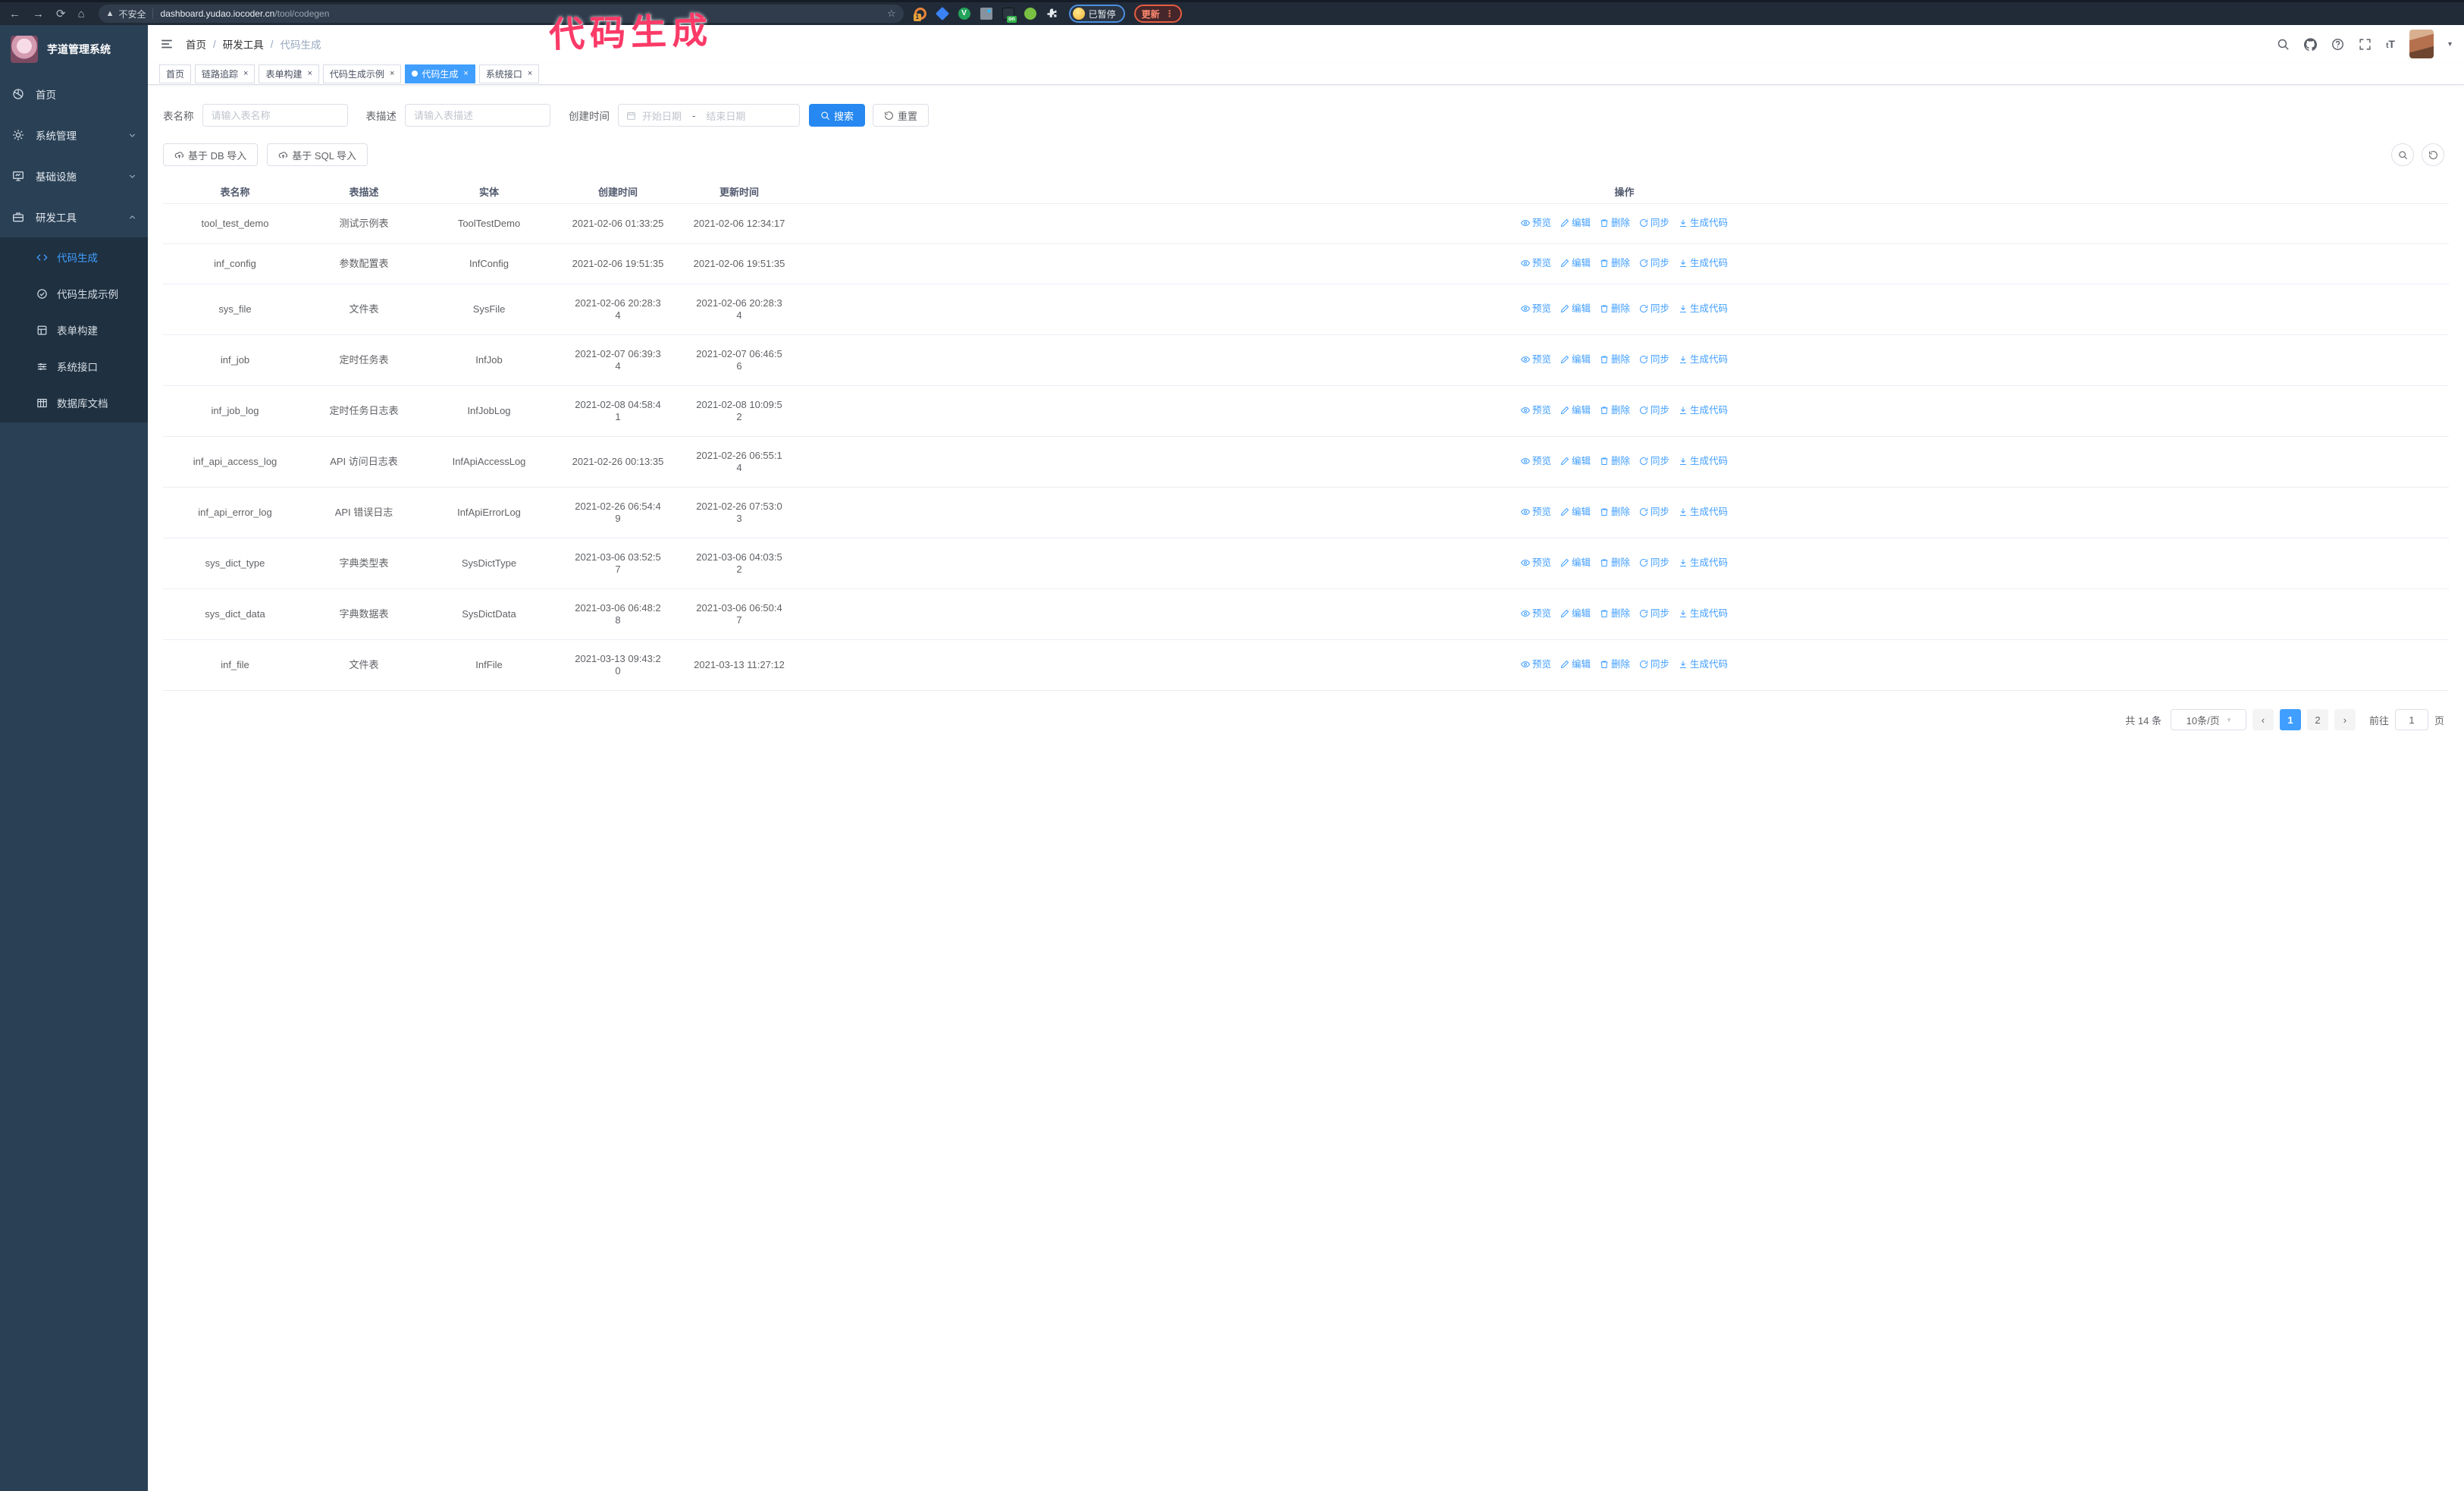 The height and width of the screenshot is (1491, 2464). Describe the element at coordinates (74, 293) in the screenshot. I see `sidebar-item-codegen-example: 代码生成示例` at that location.